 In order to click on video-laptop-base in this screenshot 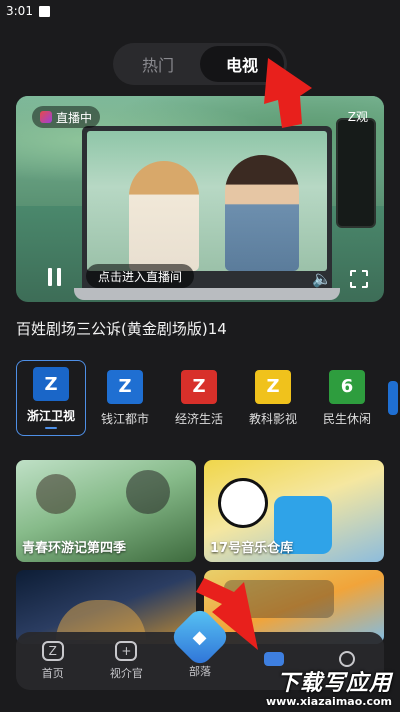, I will do `click(207, 294)`.